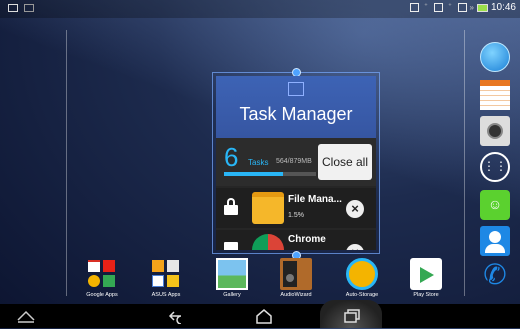 The width and height of the screenshot is (520, 329). I want to click on task-usage: 1.5%, so click(296, 215).